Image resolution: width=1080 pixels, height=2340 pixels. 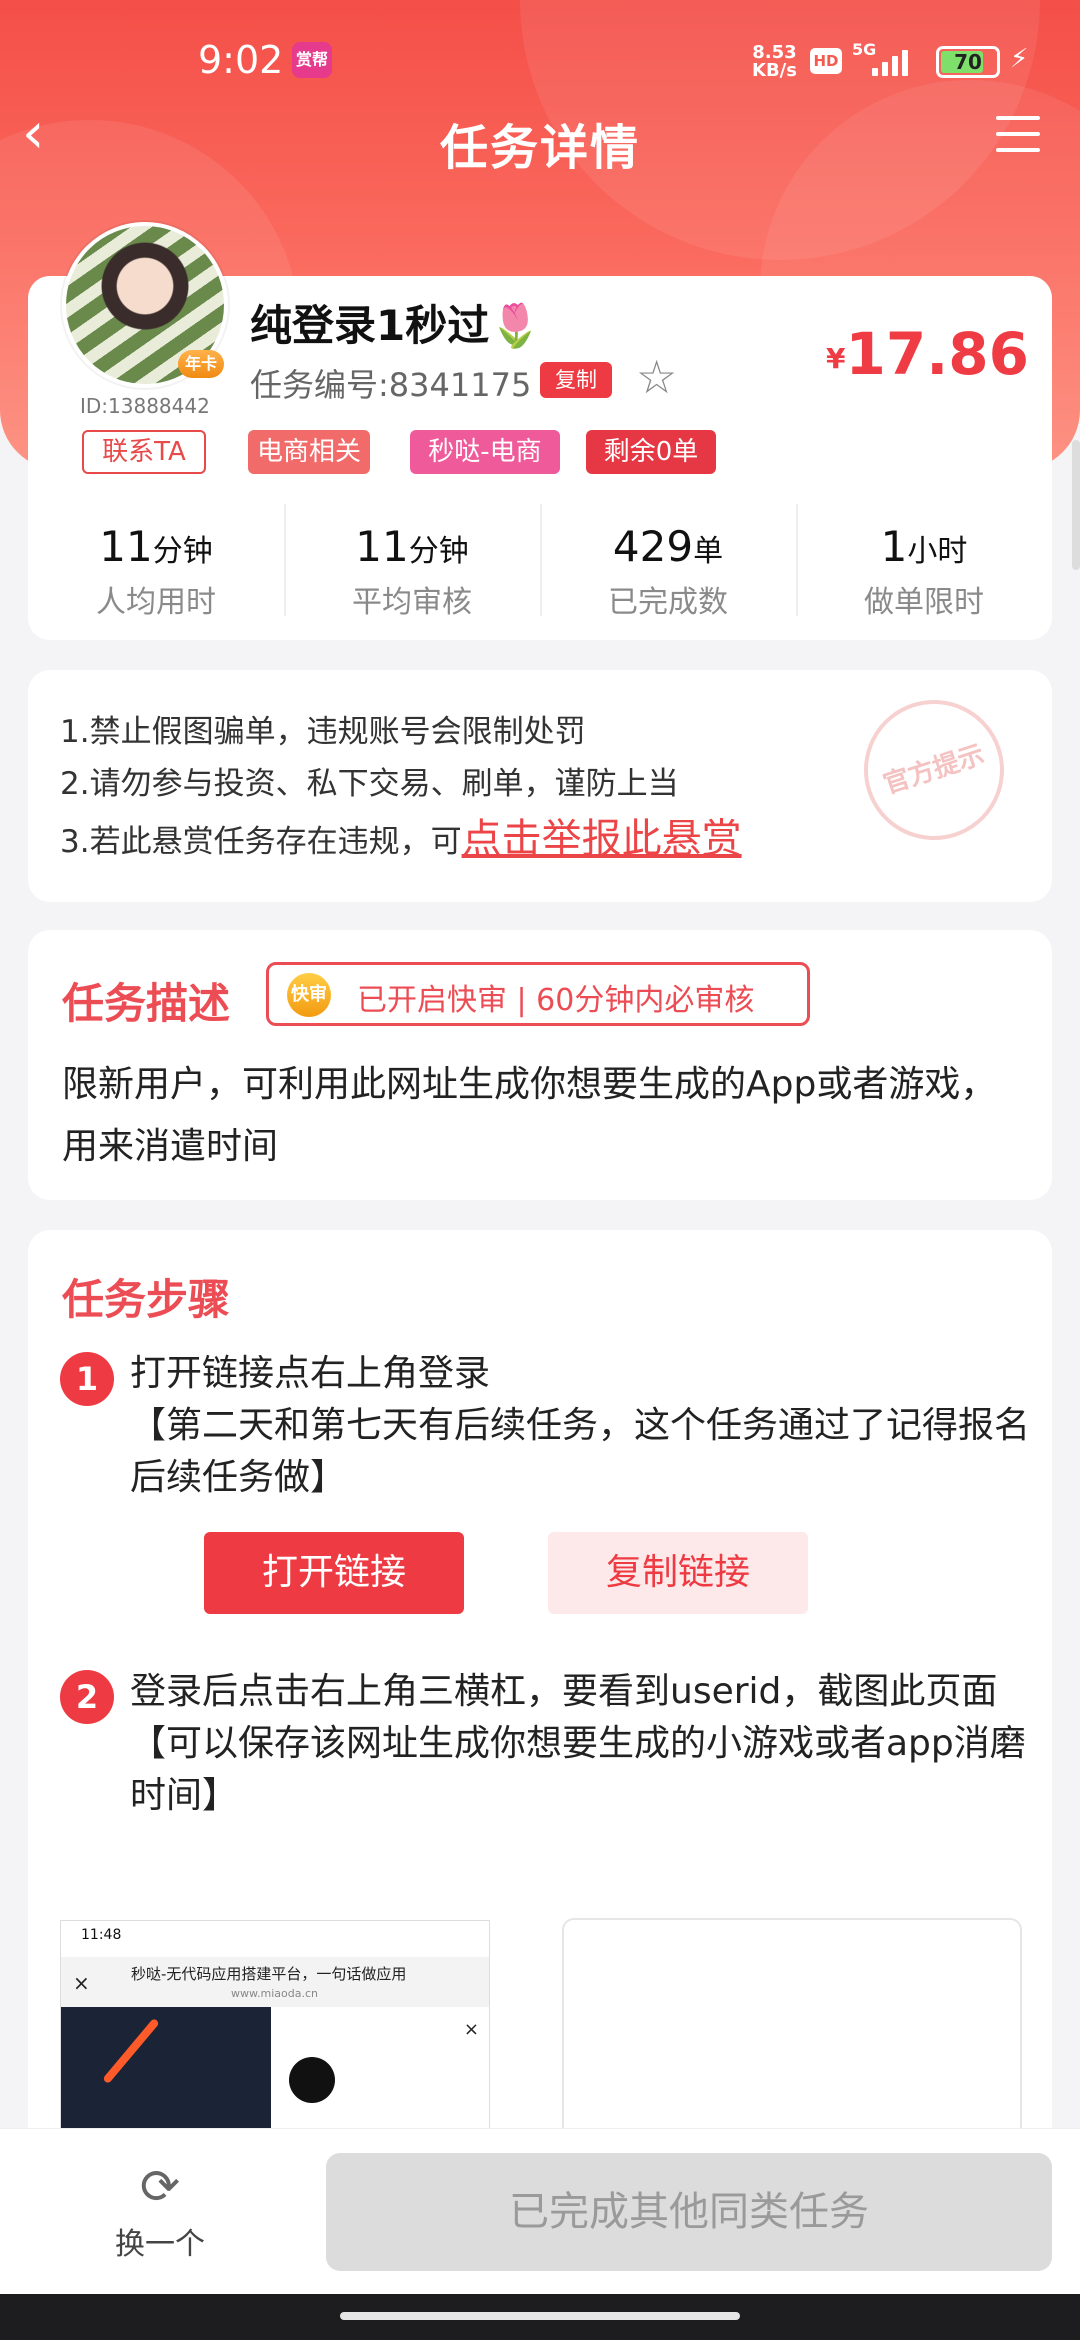 I want to click on signal-icon, so click(x=897, y=61).